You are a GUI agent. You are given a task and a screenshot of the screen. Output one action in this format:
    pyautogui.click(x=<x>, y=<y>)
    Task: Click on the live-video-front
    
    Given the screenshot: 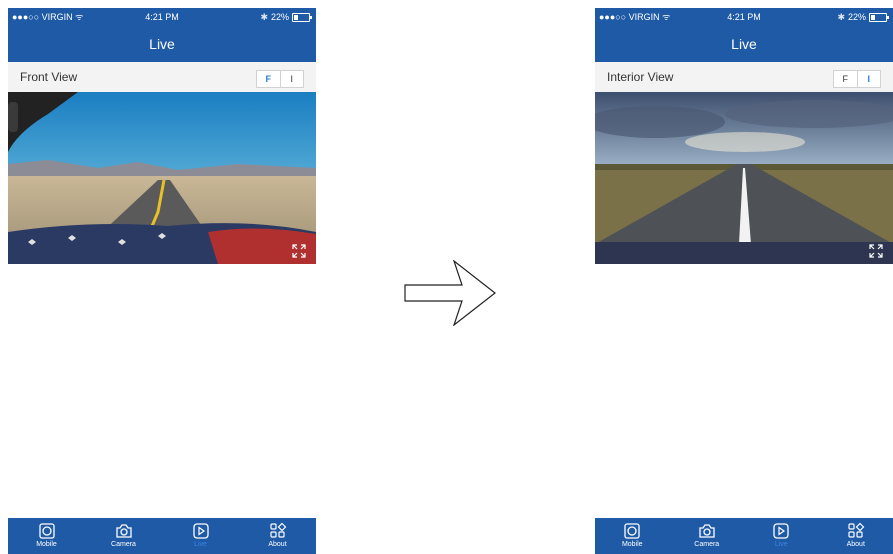 What is the action you would take?
    pyautogui.click(x=162, y=178)
    